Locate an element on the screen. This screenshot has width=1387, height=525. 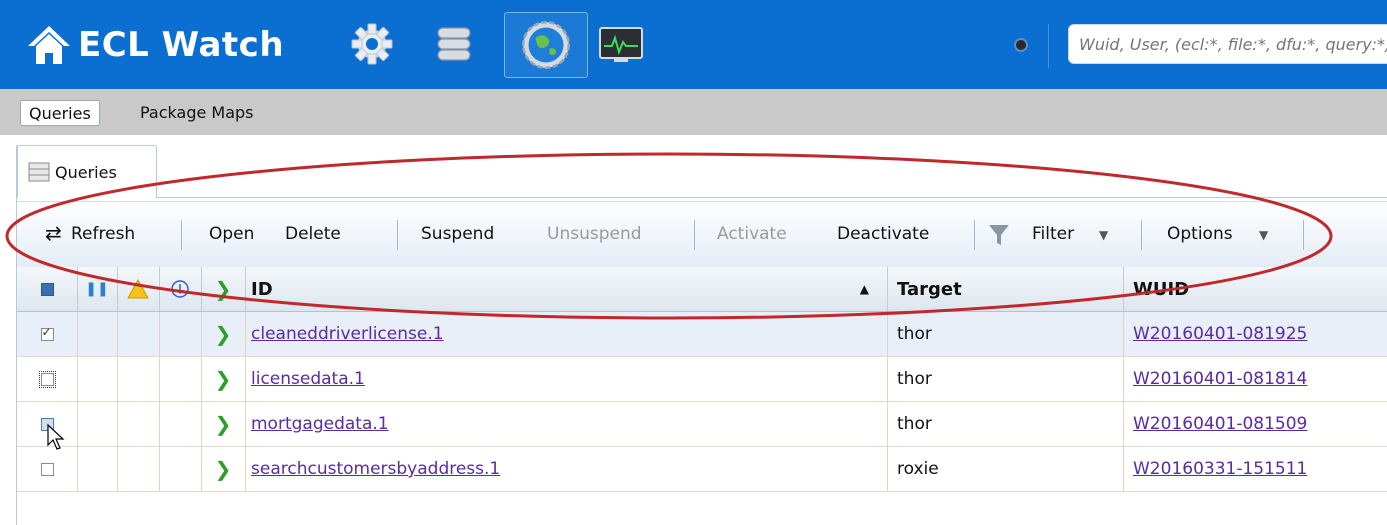
delete-button: Delete is located at coordinates (313, 234).